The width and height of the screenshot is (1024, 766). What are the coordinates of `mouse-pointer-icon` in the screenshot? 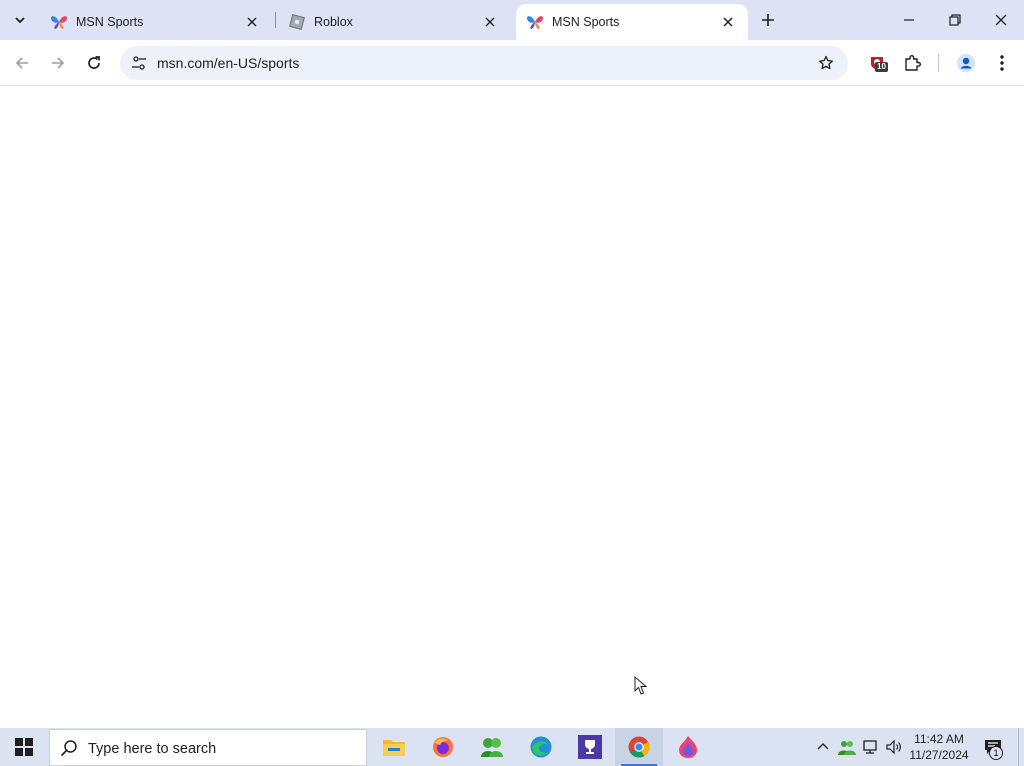 It's located at (641, 685).